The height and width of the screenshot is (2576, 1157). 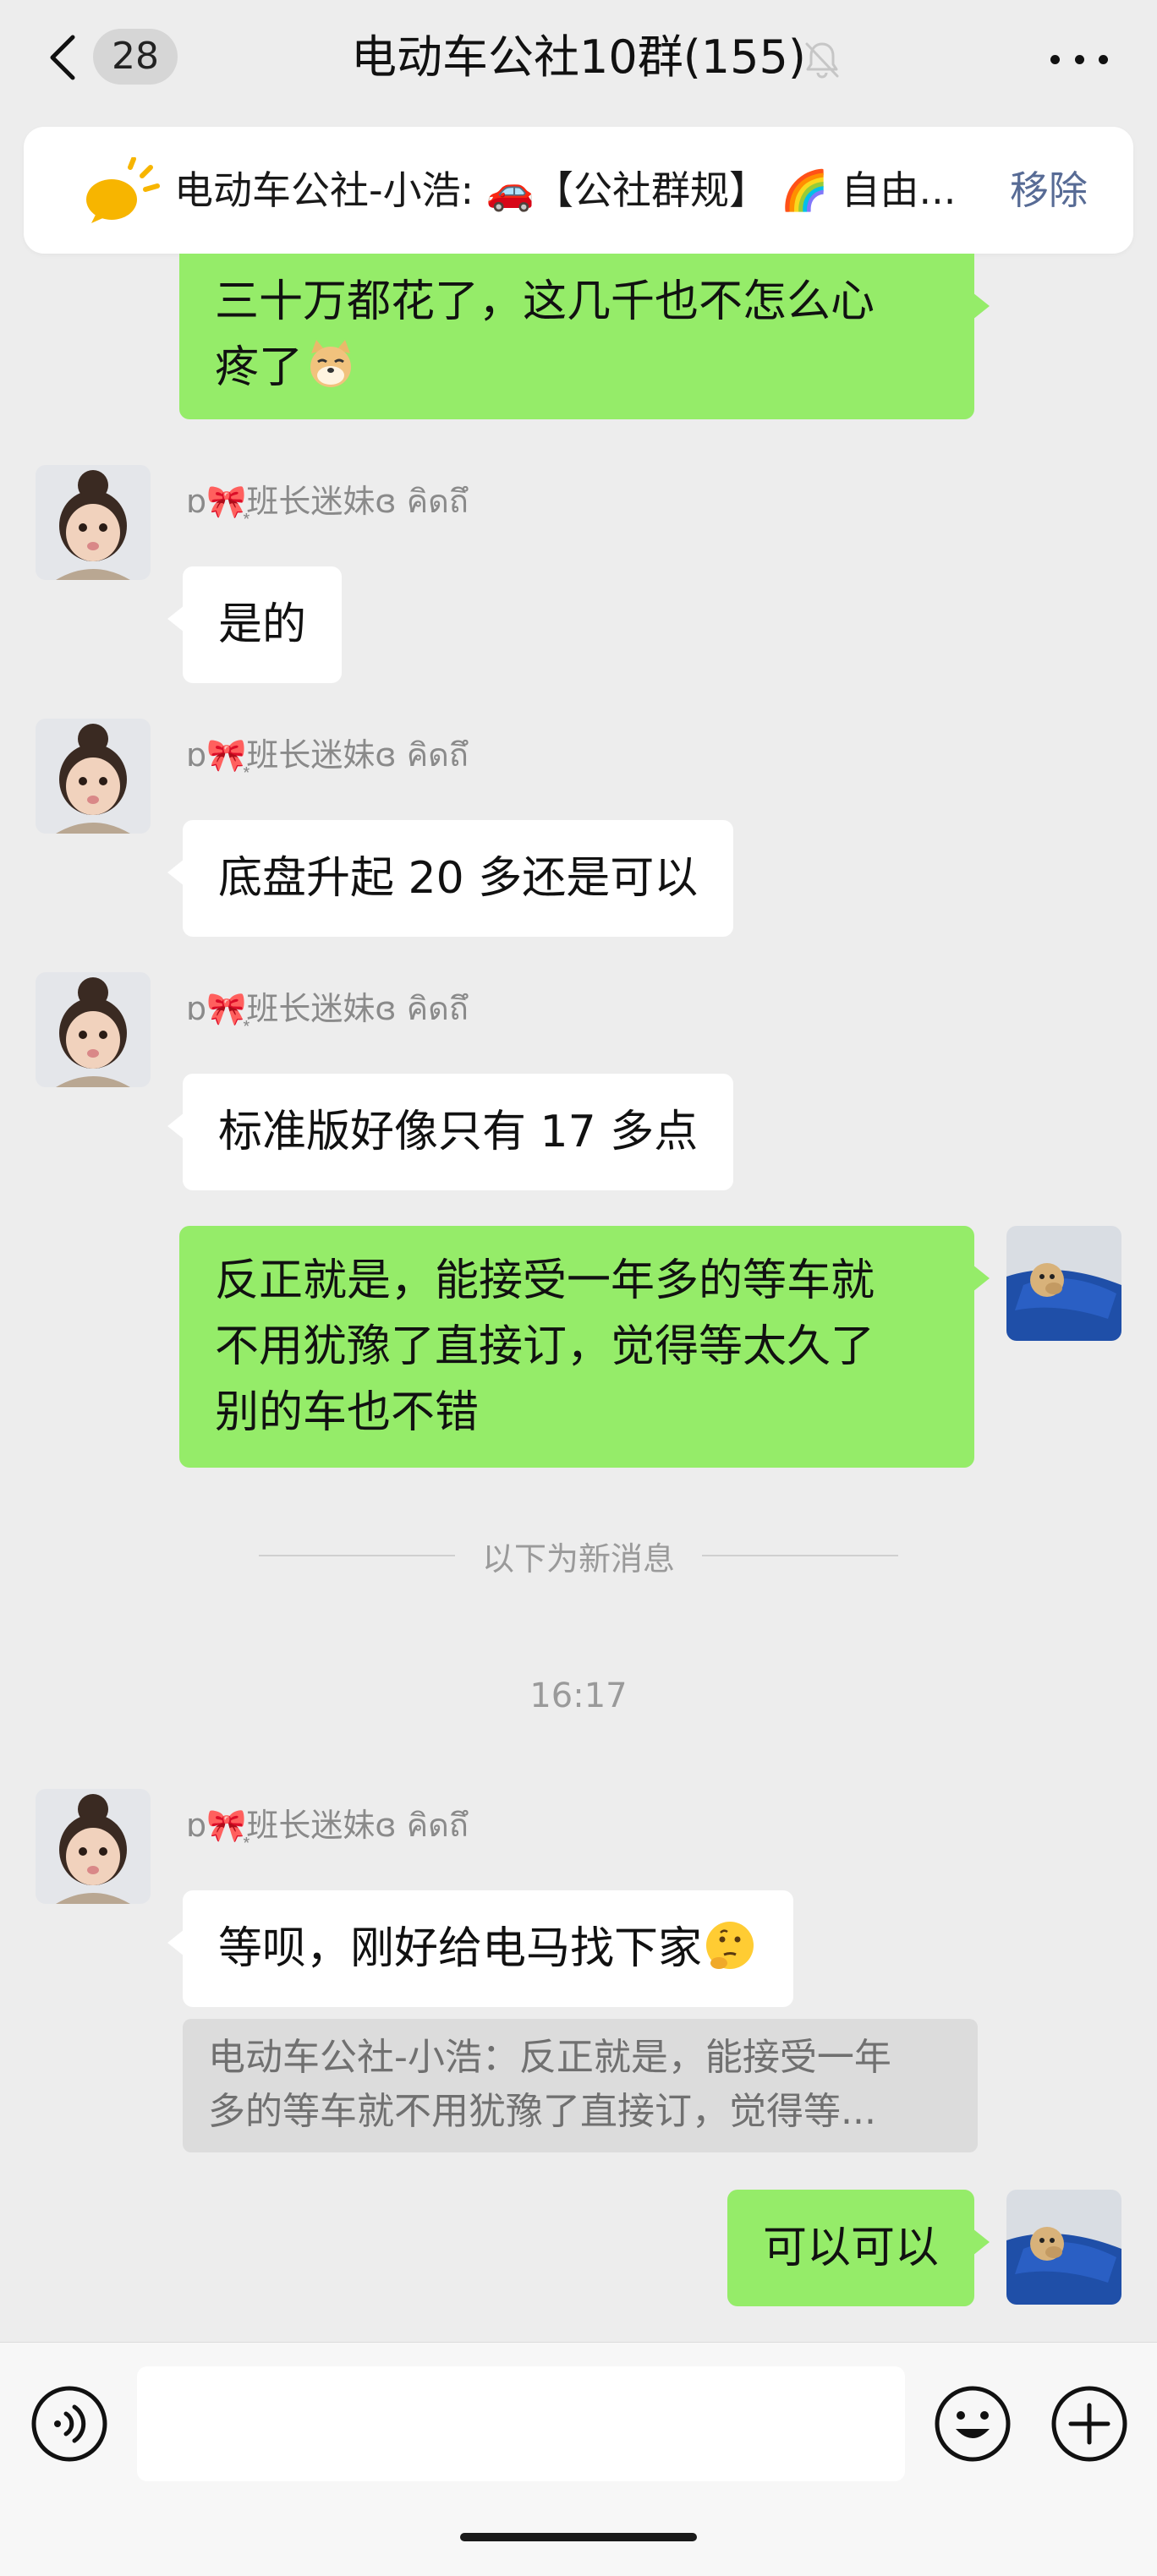 What do you see at coordinates (579, 1559) in the screenshot?
I see `divider-label: 以下为新消息` at bounding box center [579, 1559].